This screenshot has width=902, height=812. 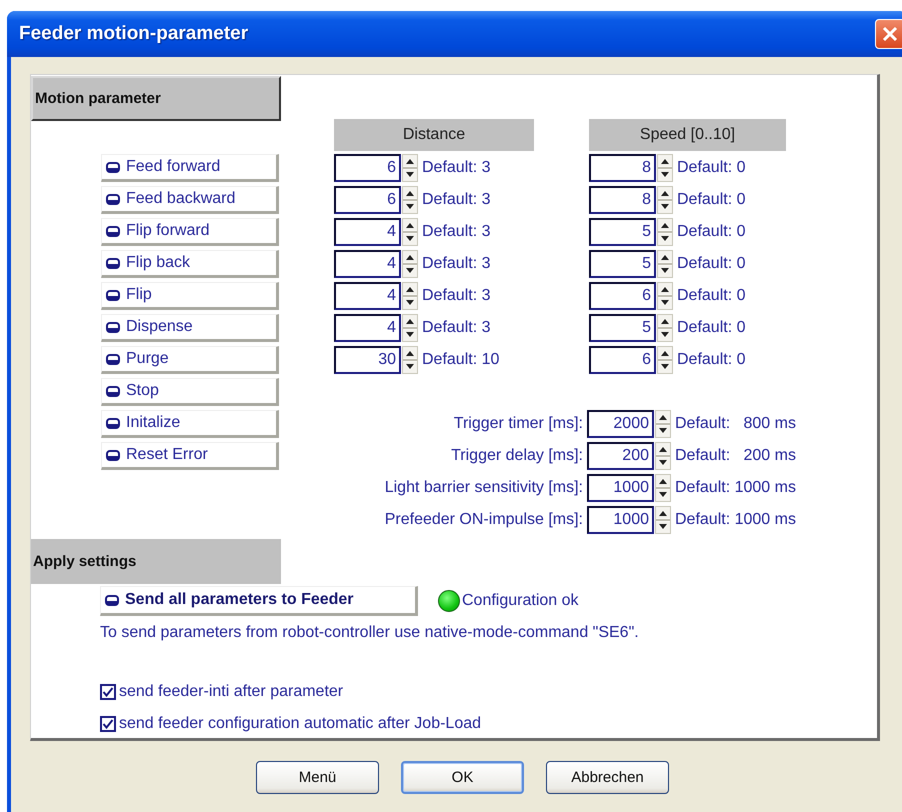 I want to click on number-field: 200, so click(x=620, y=456).